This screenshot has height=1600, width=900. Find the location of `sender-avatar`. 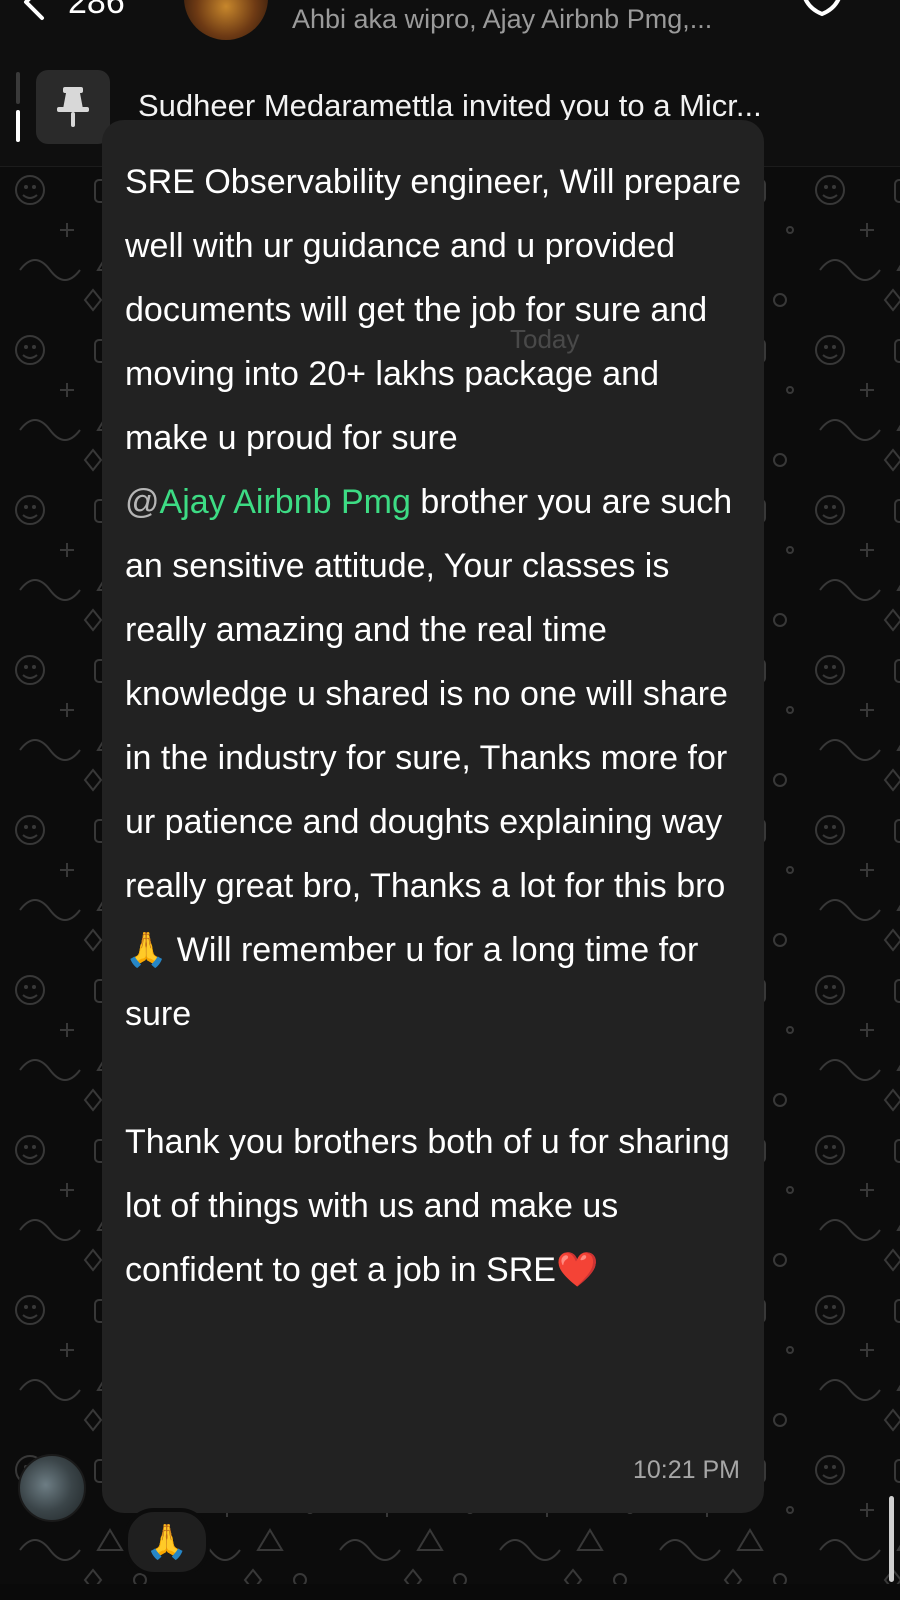

sender-avatar is located at coordinates (52, 1488).